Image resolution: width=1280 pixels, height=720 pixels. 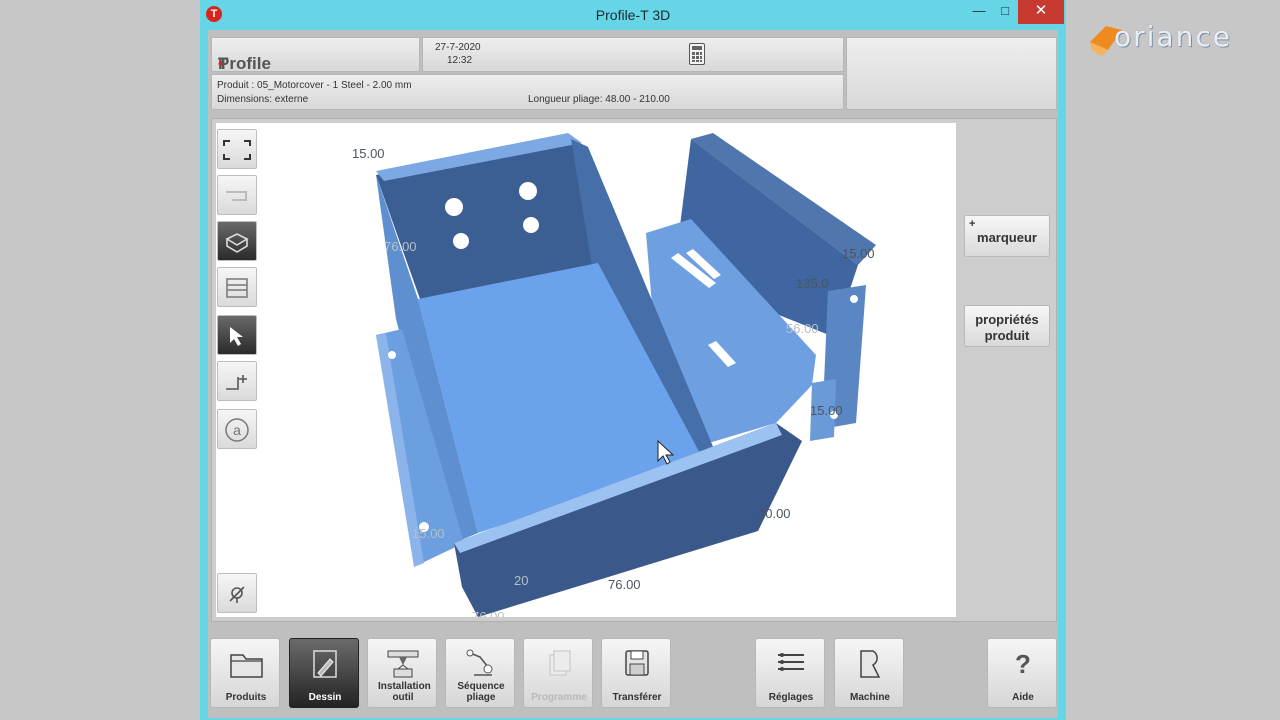 I want to click on dim-right-top: 15.00, so click(x=858, y=253).